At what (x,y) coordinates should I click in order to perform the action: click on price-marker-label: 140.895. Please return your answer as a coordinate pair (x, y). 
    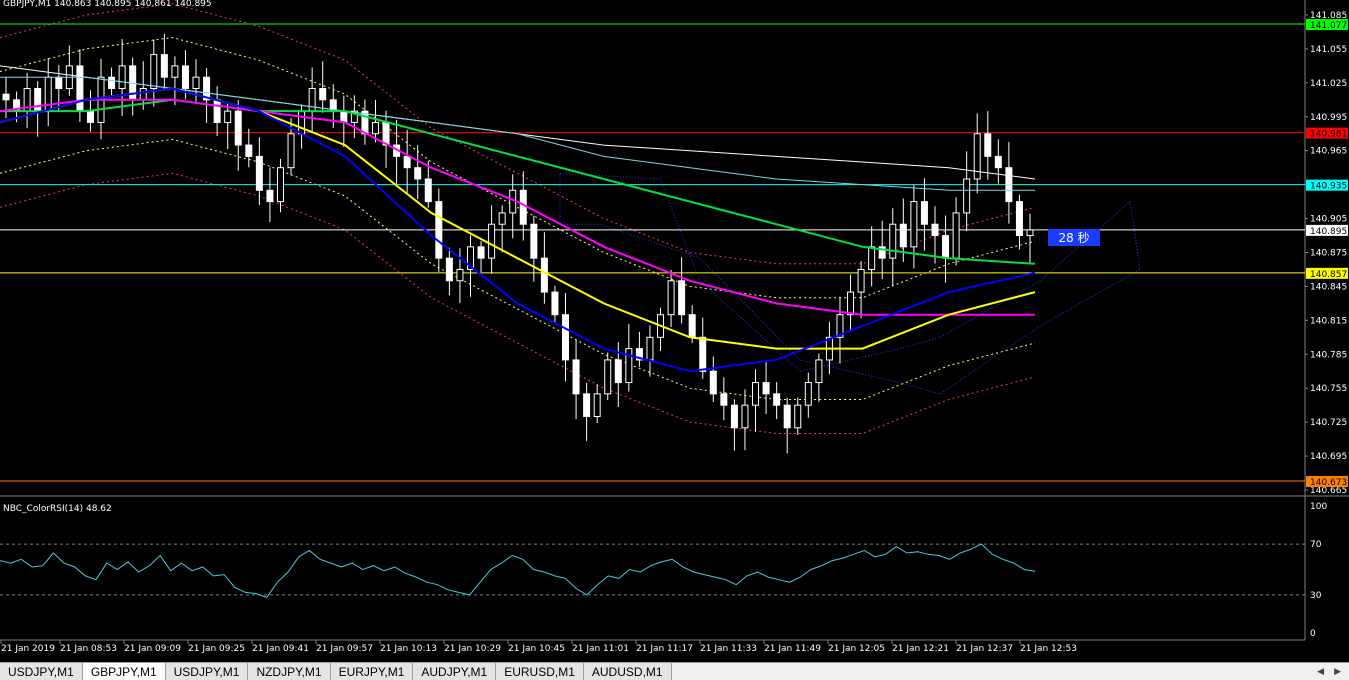
    Looking at the image, I should click on (1328, 232).